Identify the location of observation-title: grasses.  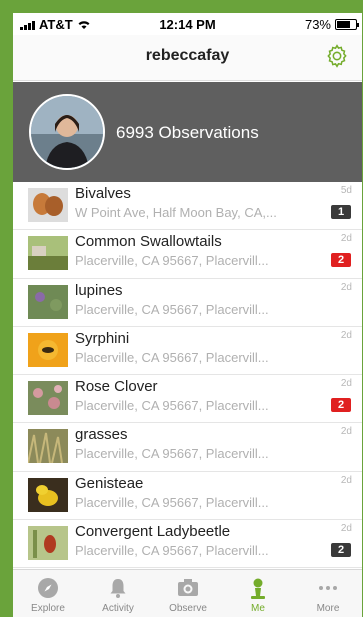
(101, 435).